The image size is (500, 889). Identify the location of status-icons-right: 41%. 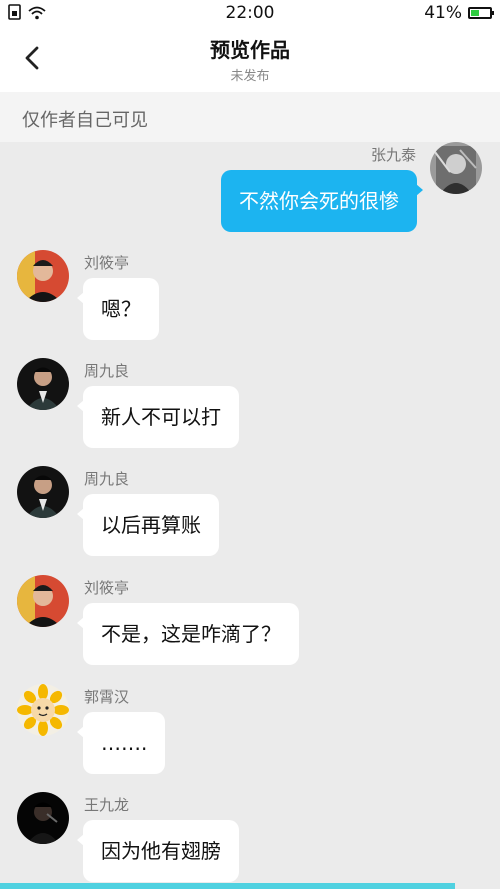
(459, 13).